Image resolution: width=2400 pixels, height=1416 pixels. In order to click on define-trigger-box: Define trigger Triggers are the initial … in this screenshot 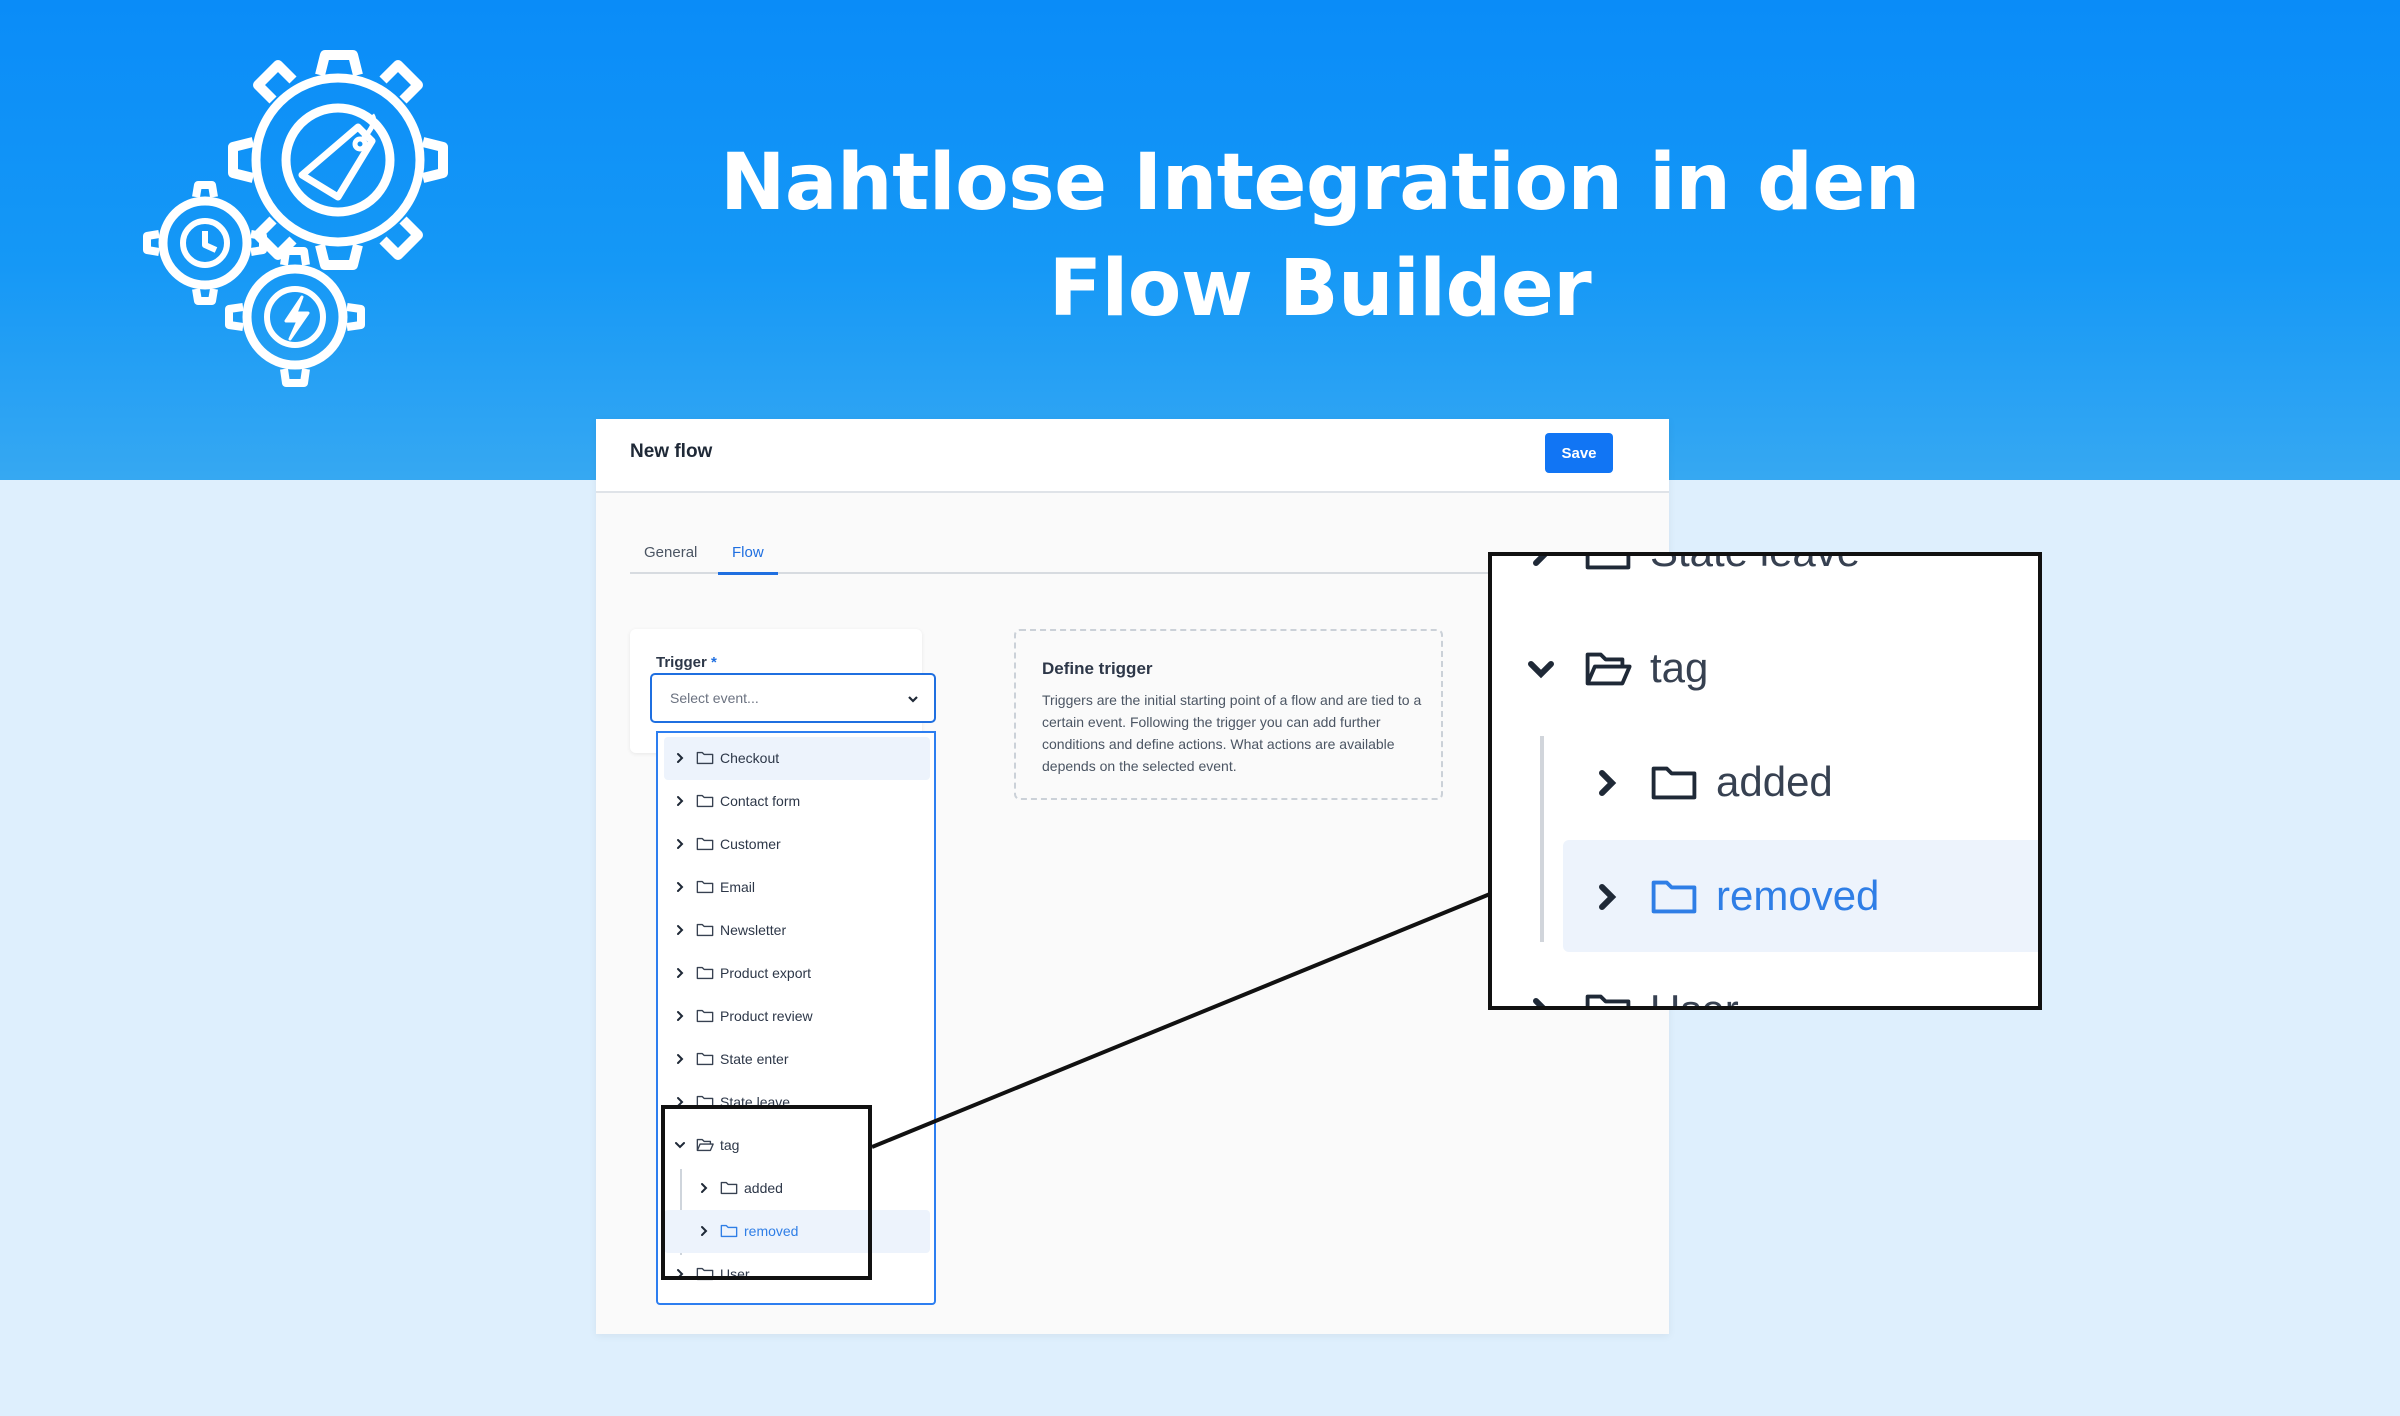, I will do `click(1228, 714)`.